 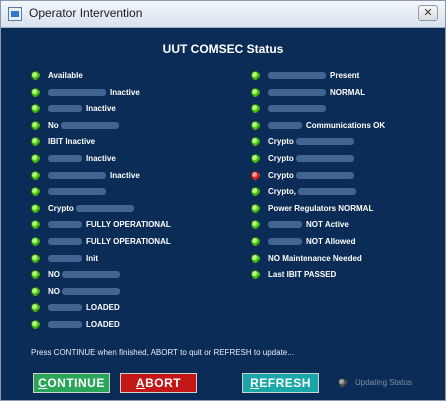 What do you see at coordinates (86, 13) in the screenshot?
I see `window-title: Operator Intervention` at bounding box center [86, 13].